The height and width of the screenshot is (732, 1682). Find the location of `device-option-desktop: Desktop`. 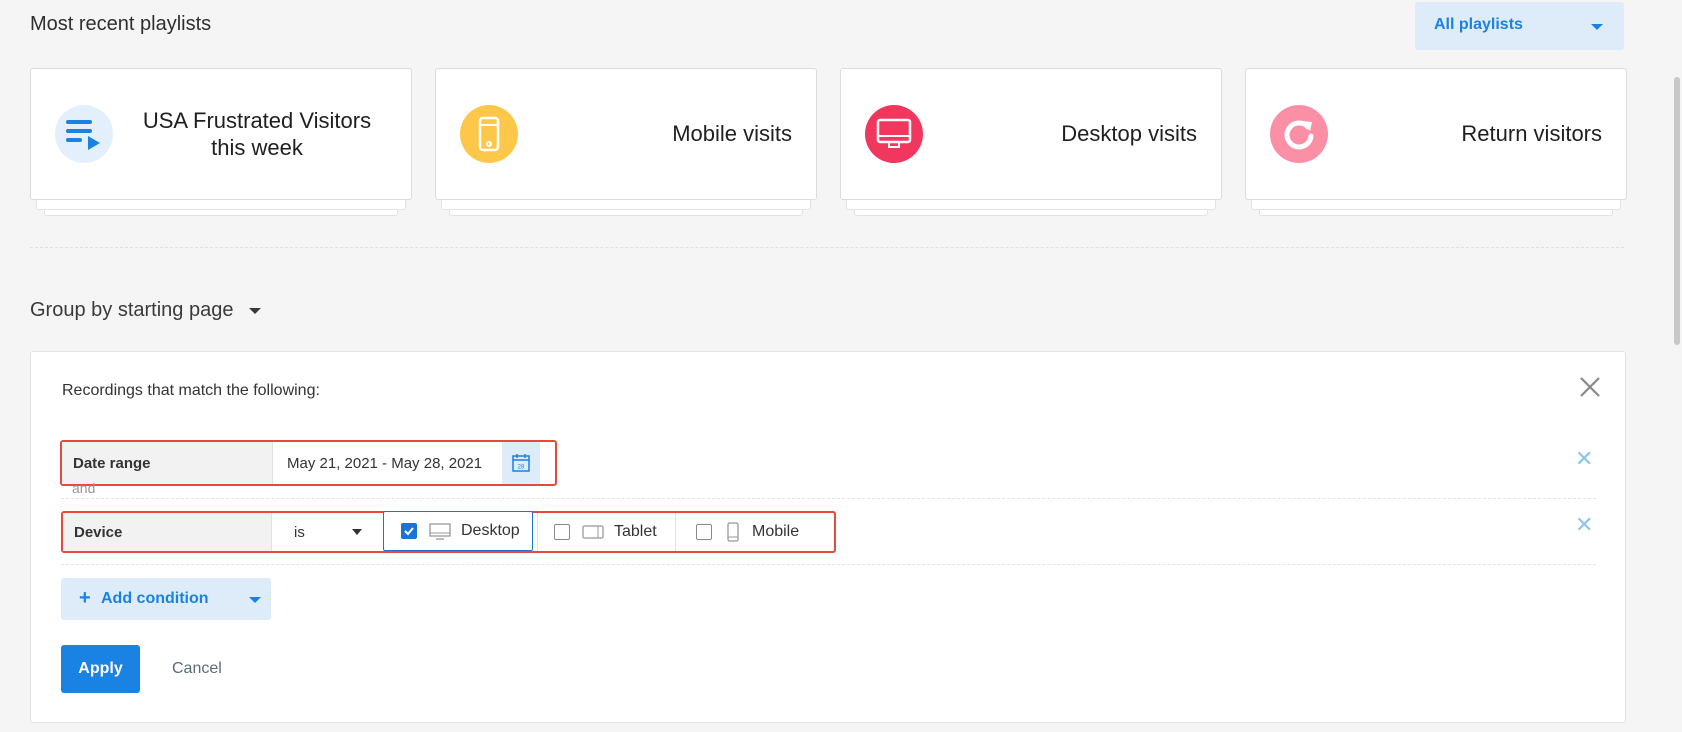

device-option-desktop: Desktop is located at coordinates (458, 531).